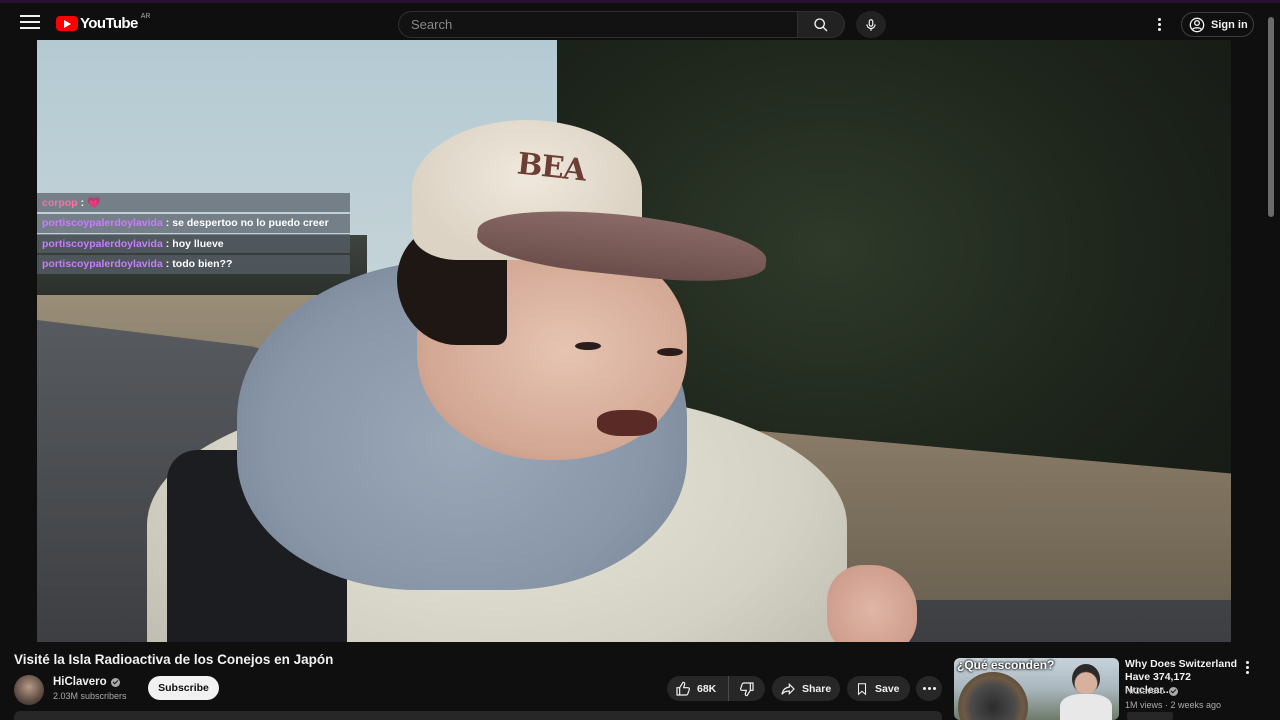 This screenshot has width=1280, height=720. Describe the element at coordinates (1006, 665) in the screenshot. I see `thumbnail-caption: ¿Qué esconden?` at that location.